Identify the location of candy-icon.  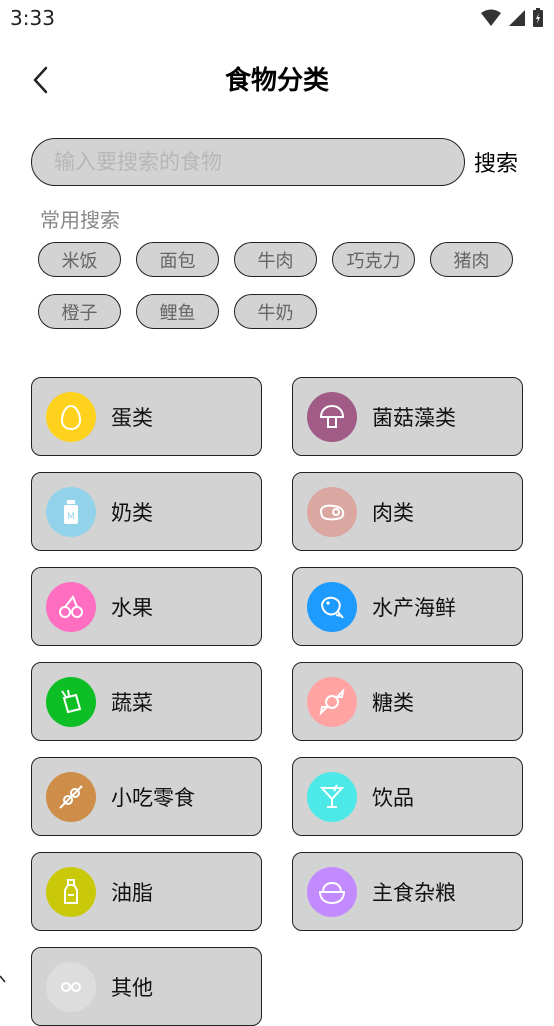
(332, 701).